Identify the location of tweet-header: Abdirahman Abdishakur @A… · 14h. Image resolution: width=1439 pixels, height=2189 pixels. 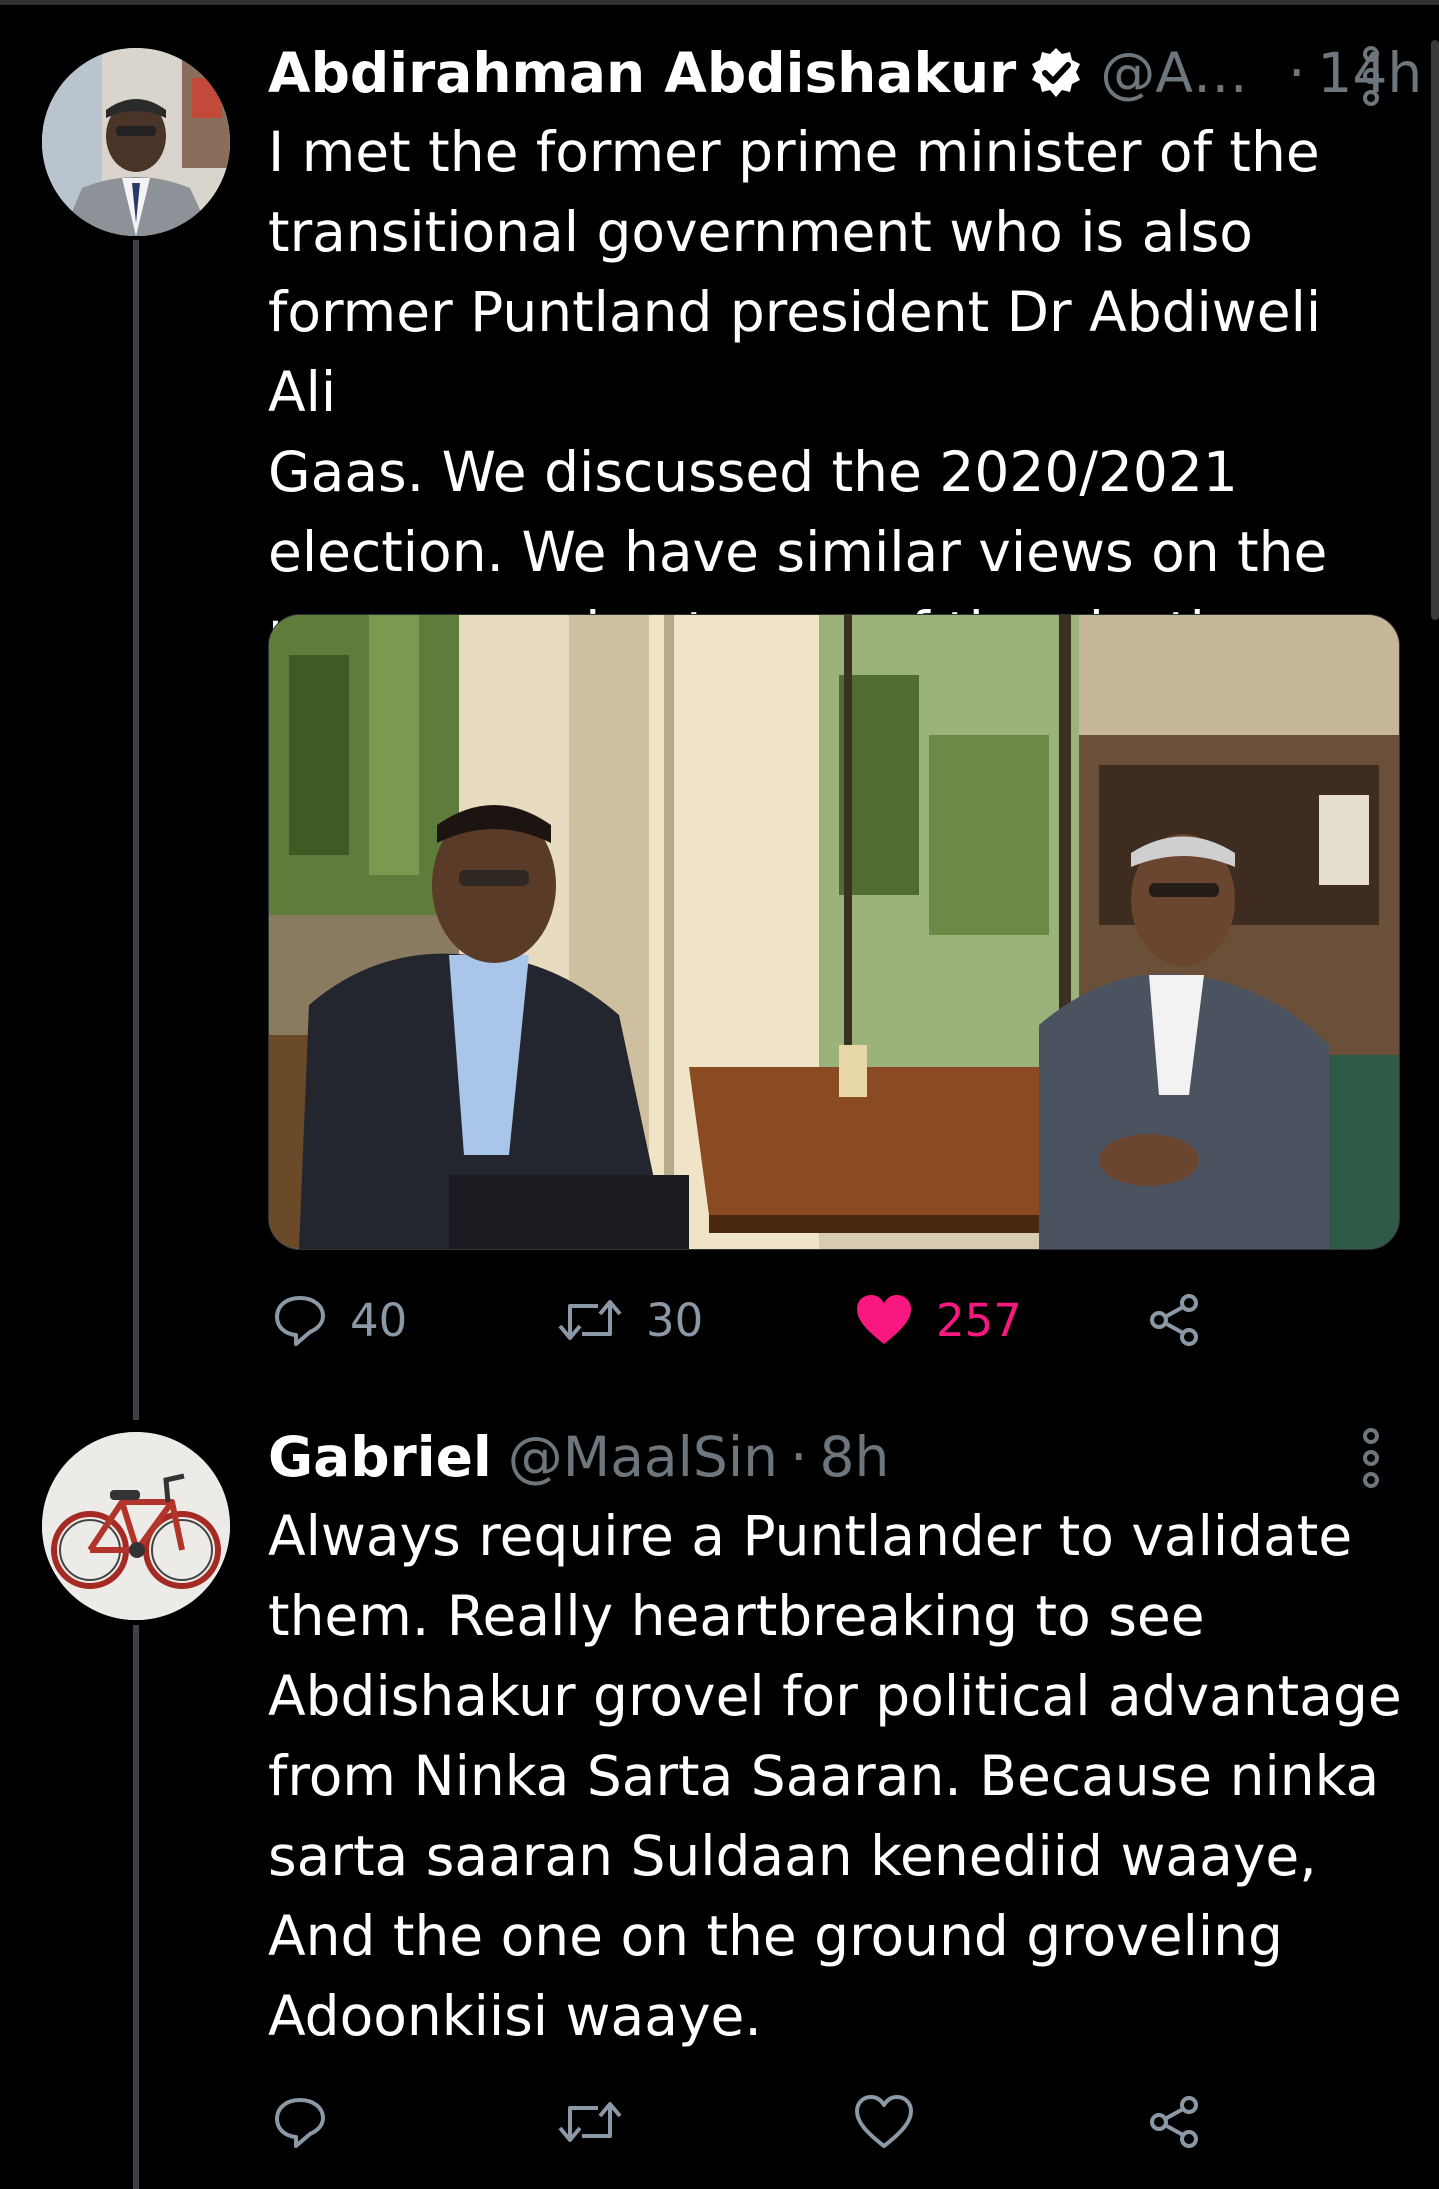
(845, 73).